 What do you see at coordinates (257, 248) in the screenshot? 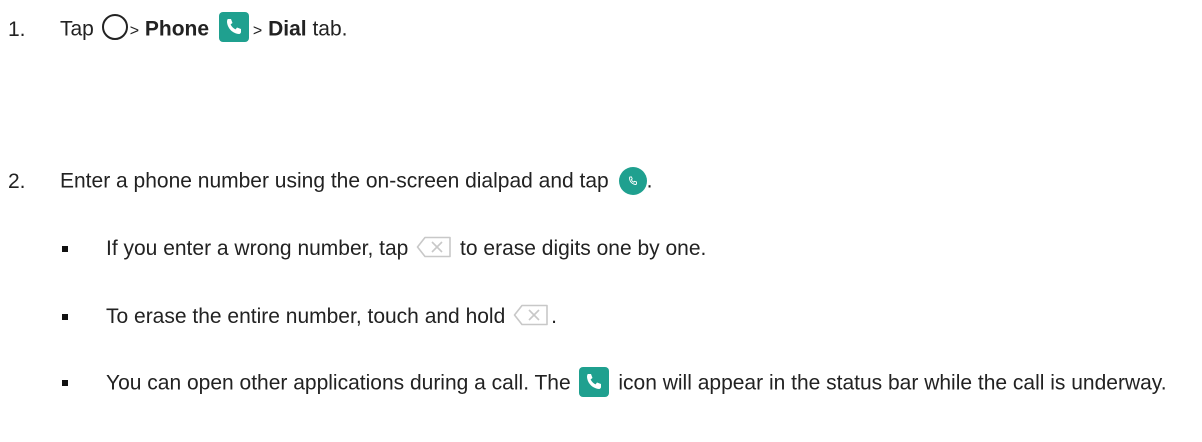
I see `bullet-1-text-before: If you enter a wrong number, tap` at bounding box center [257, 248].